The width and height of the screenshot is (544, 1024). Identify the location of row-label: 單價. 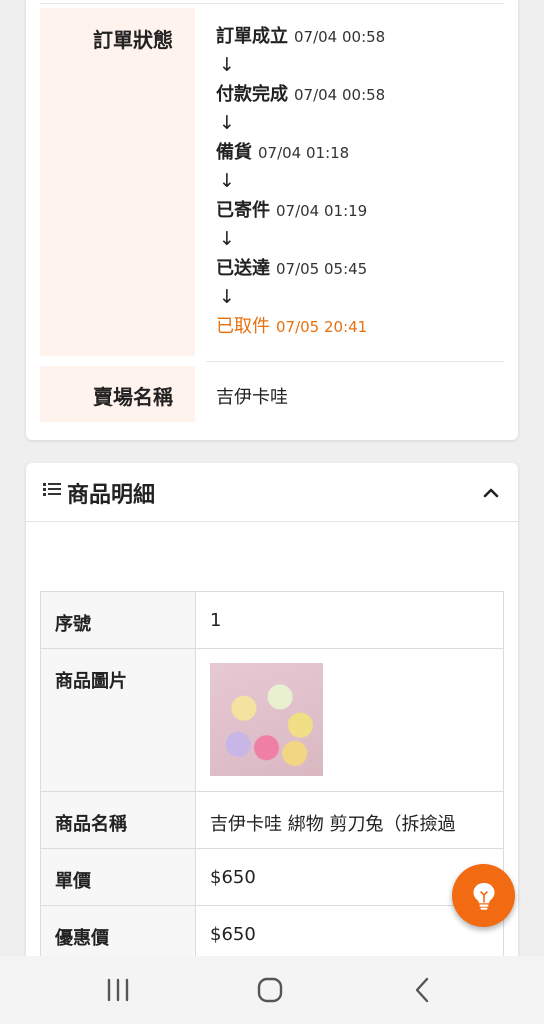
(118, 877).